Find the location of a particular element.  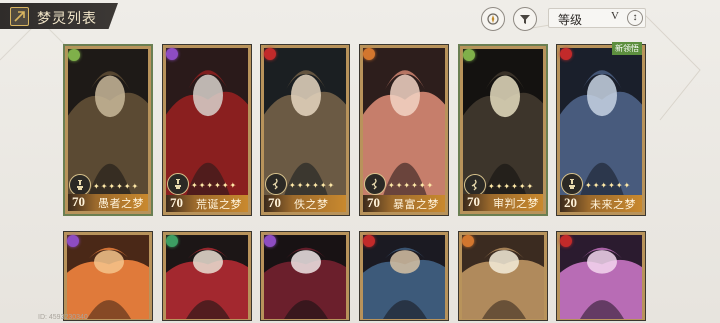

card-name: 未来之梦 is located at coordinates (613, 205).